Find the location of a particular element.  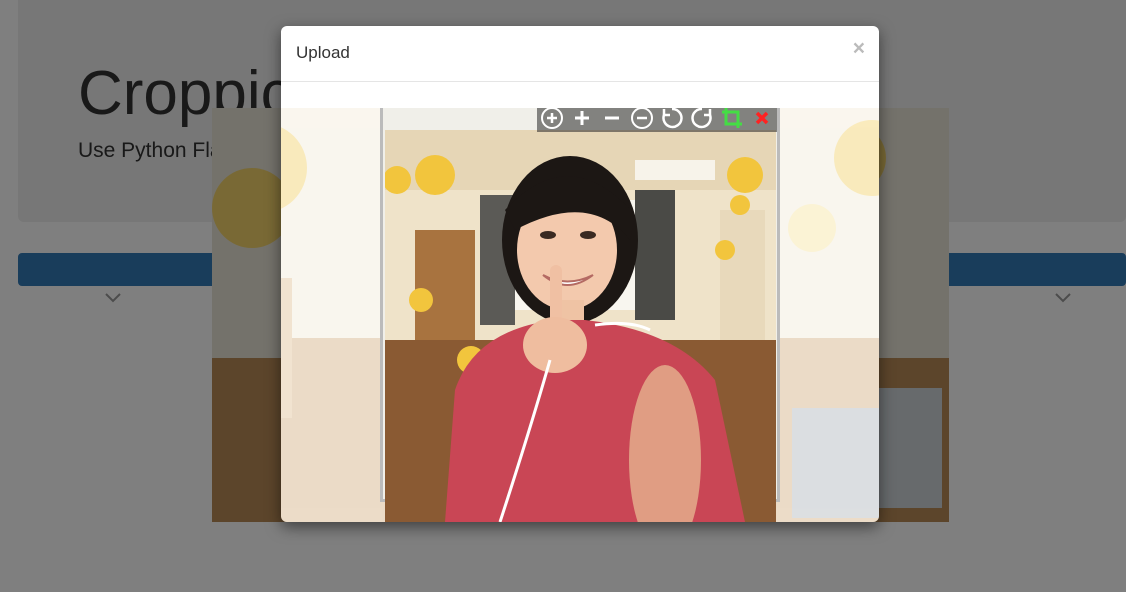

plus-icon is located at coordinates (582, 120).